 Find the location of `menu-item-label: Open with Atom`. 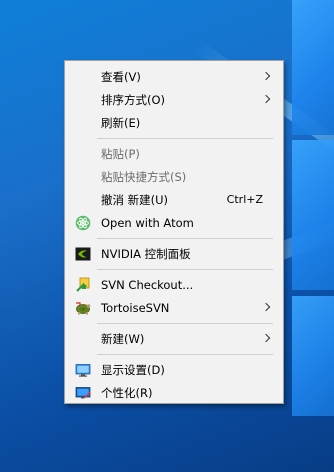

menu-item-label: Open with Atom is located at coordinates (147, 223).